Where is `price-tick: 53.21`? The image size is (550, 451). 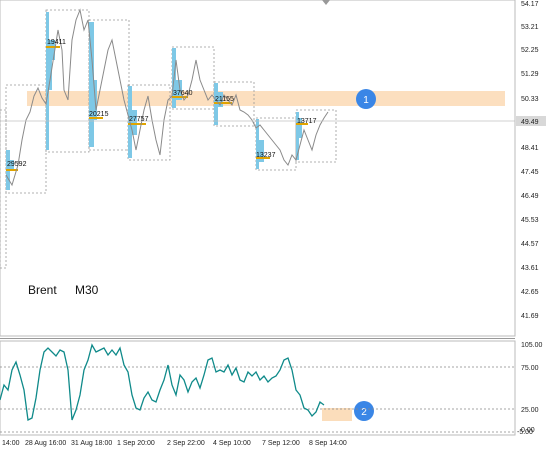 price-tick: 53.21 is located at coordinates (530, 27).